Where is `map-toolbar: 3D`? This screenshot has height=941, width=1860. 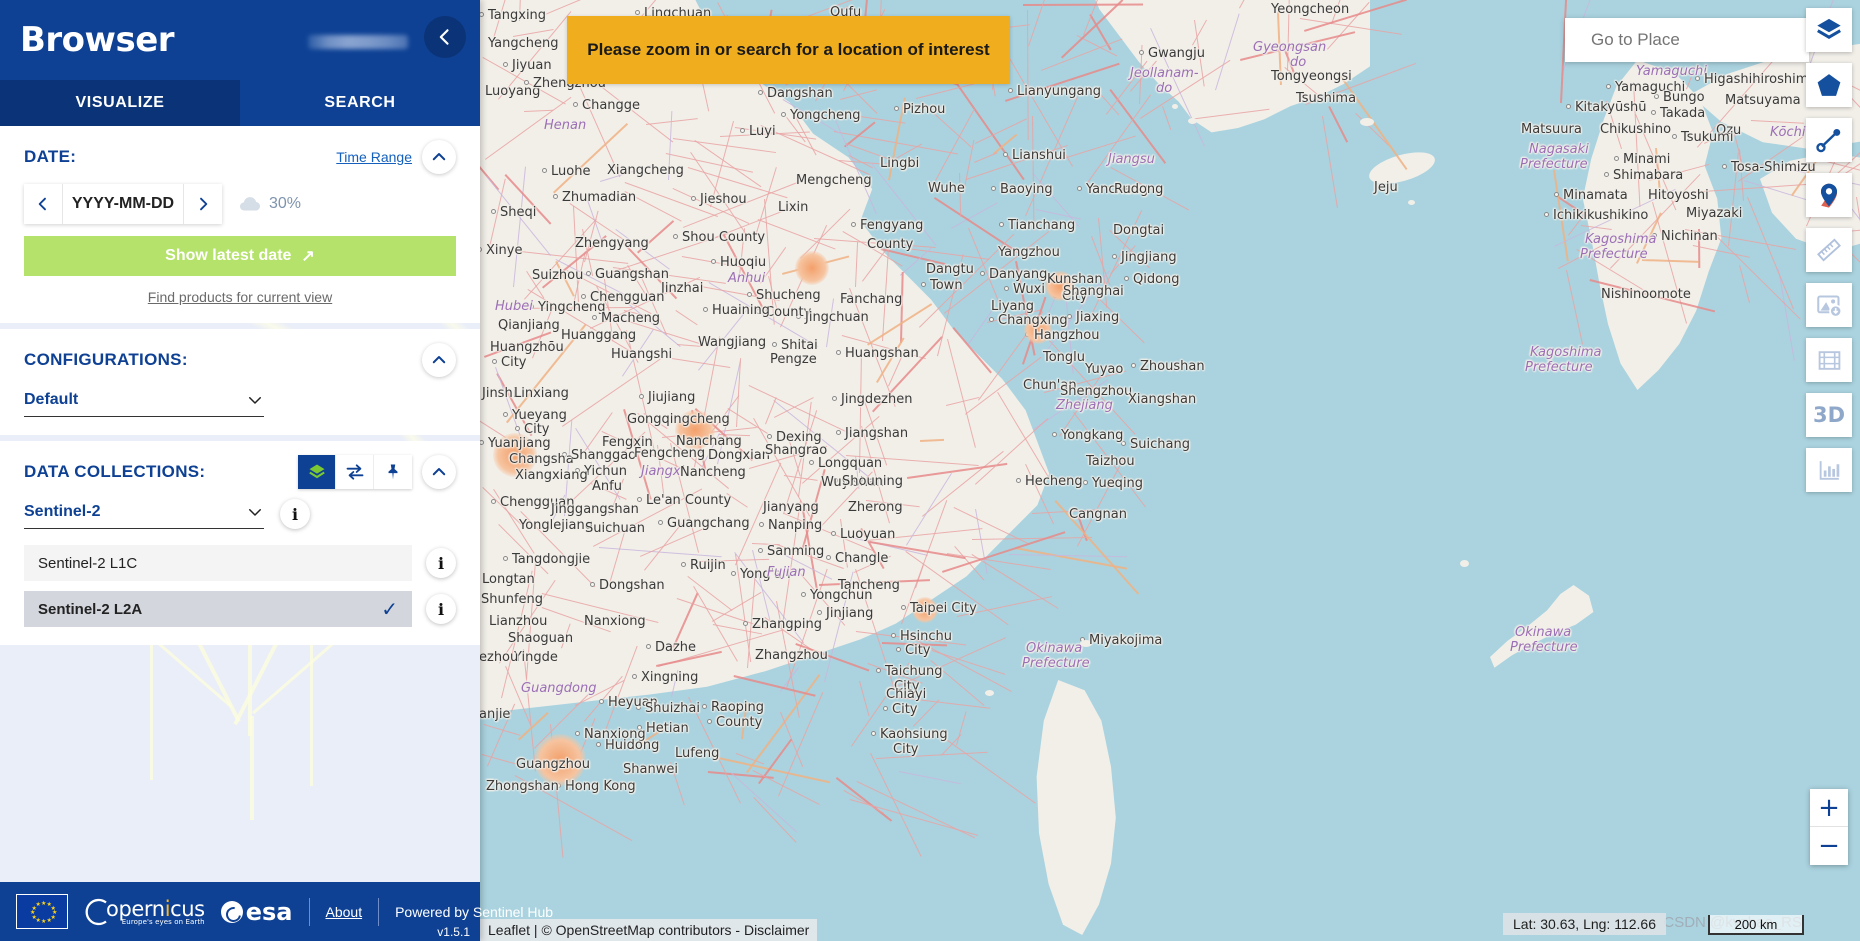
map-toolbar: 3D is located at coordinates (1829, 250).